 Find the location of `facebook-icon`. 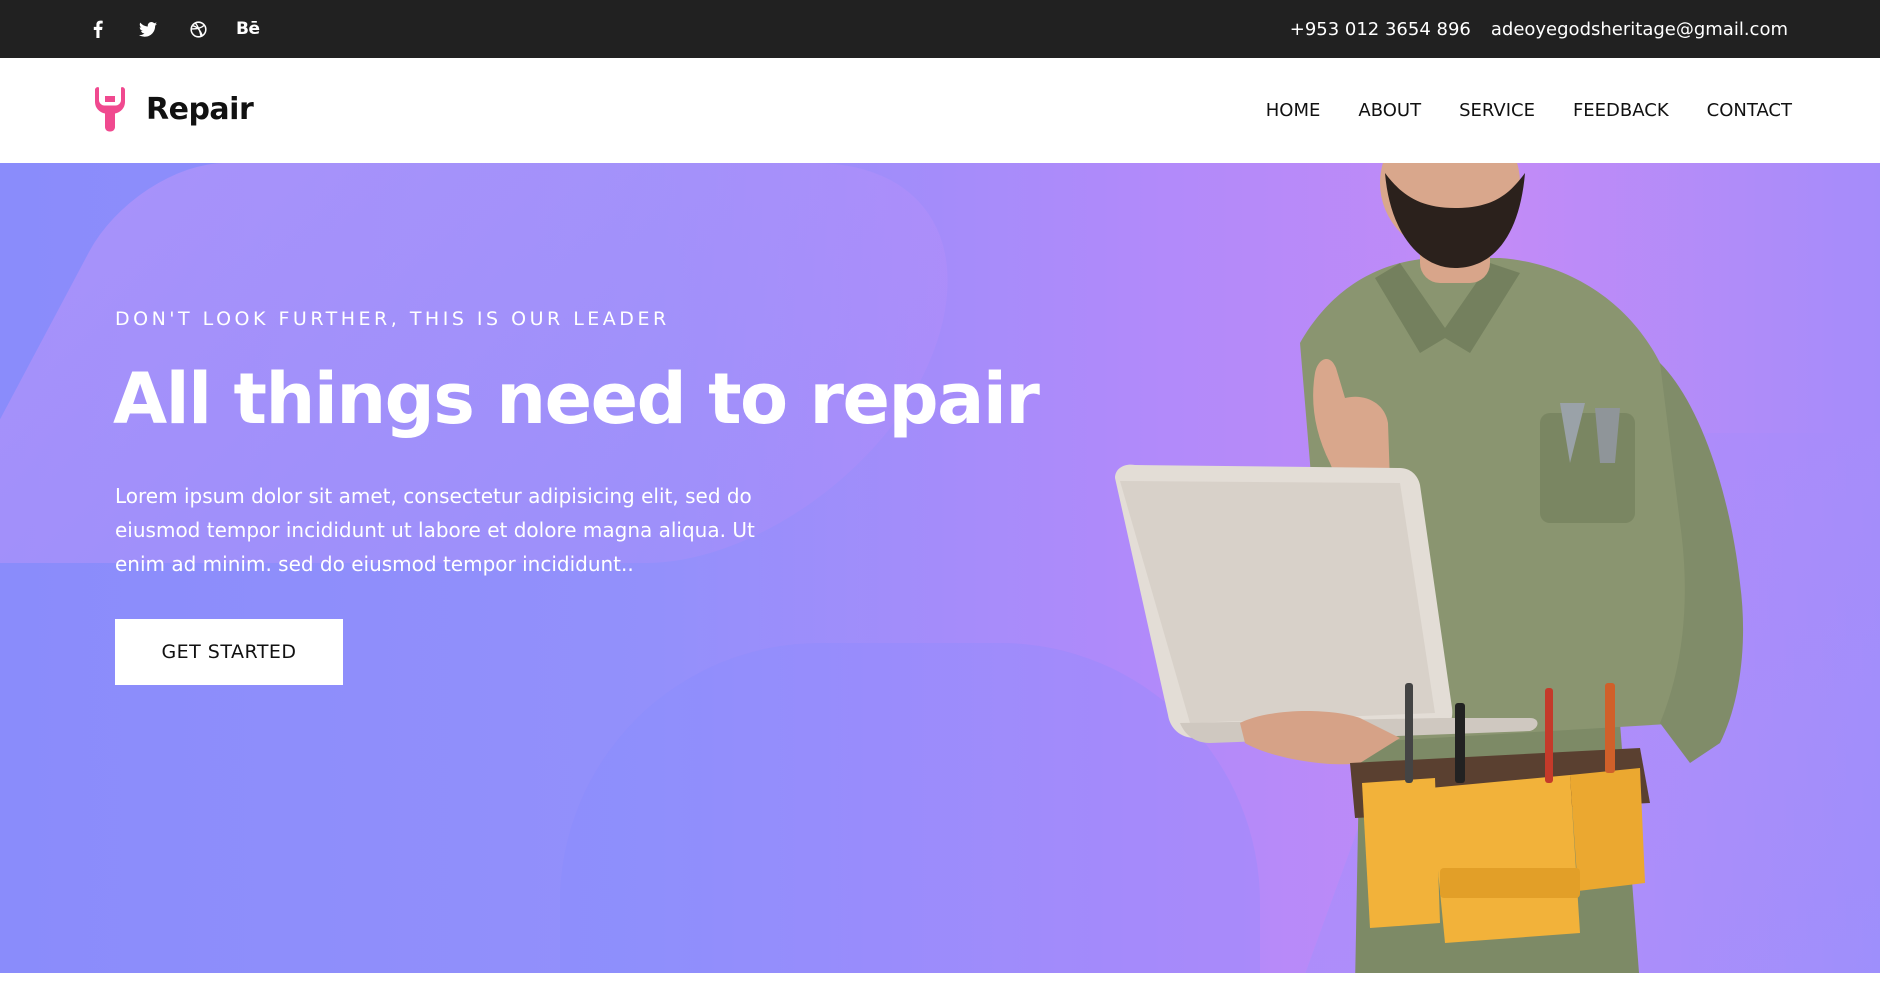

facebook-icon is located at coordinates (98, 29).